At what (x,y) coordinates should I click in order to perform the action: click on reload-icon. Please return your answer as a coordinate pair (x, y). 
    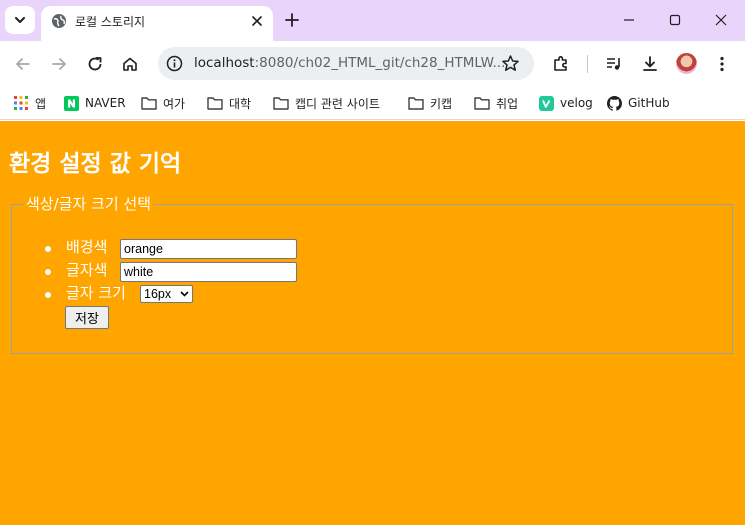
    Looking at the image, I should click on (95, 64).